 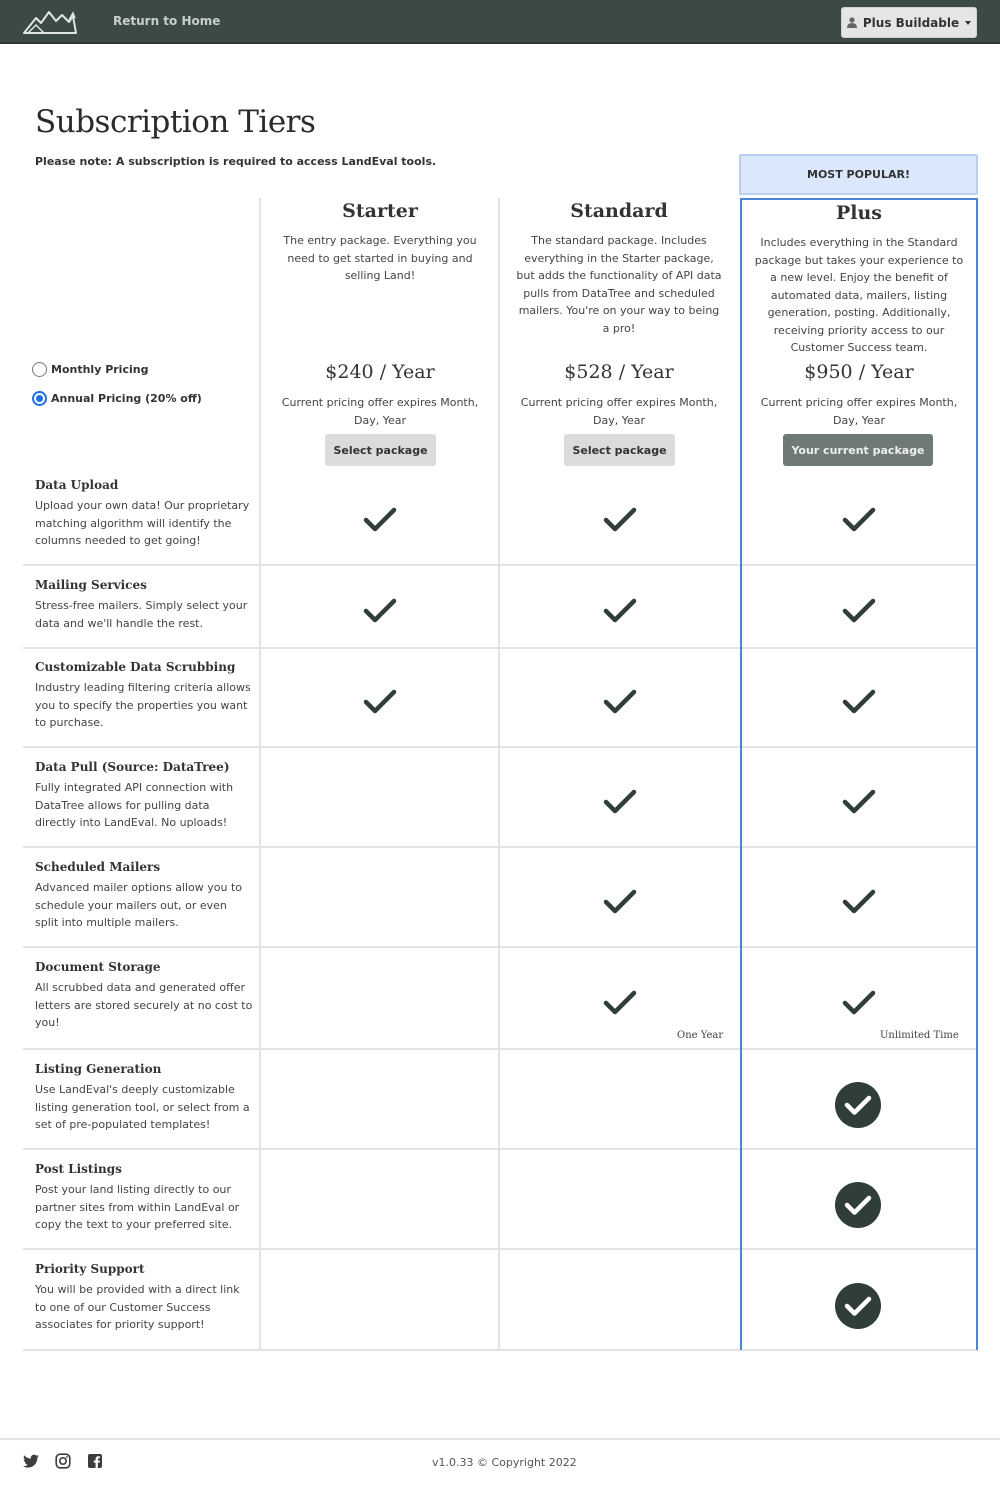 I want to click on monthly-pricing-radio, so click(x=39, y=369).